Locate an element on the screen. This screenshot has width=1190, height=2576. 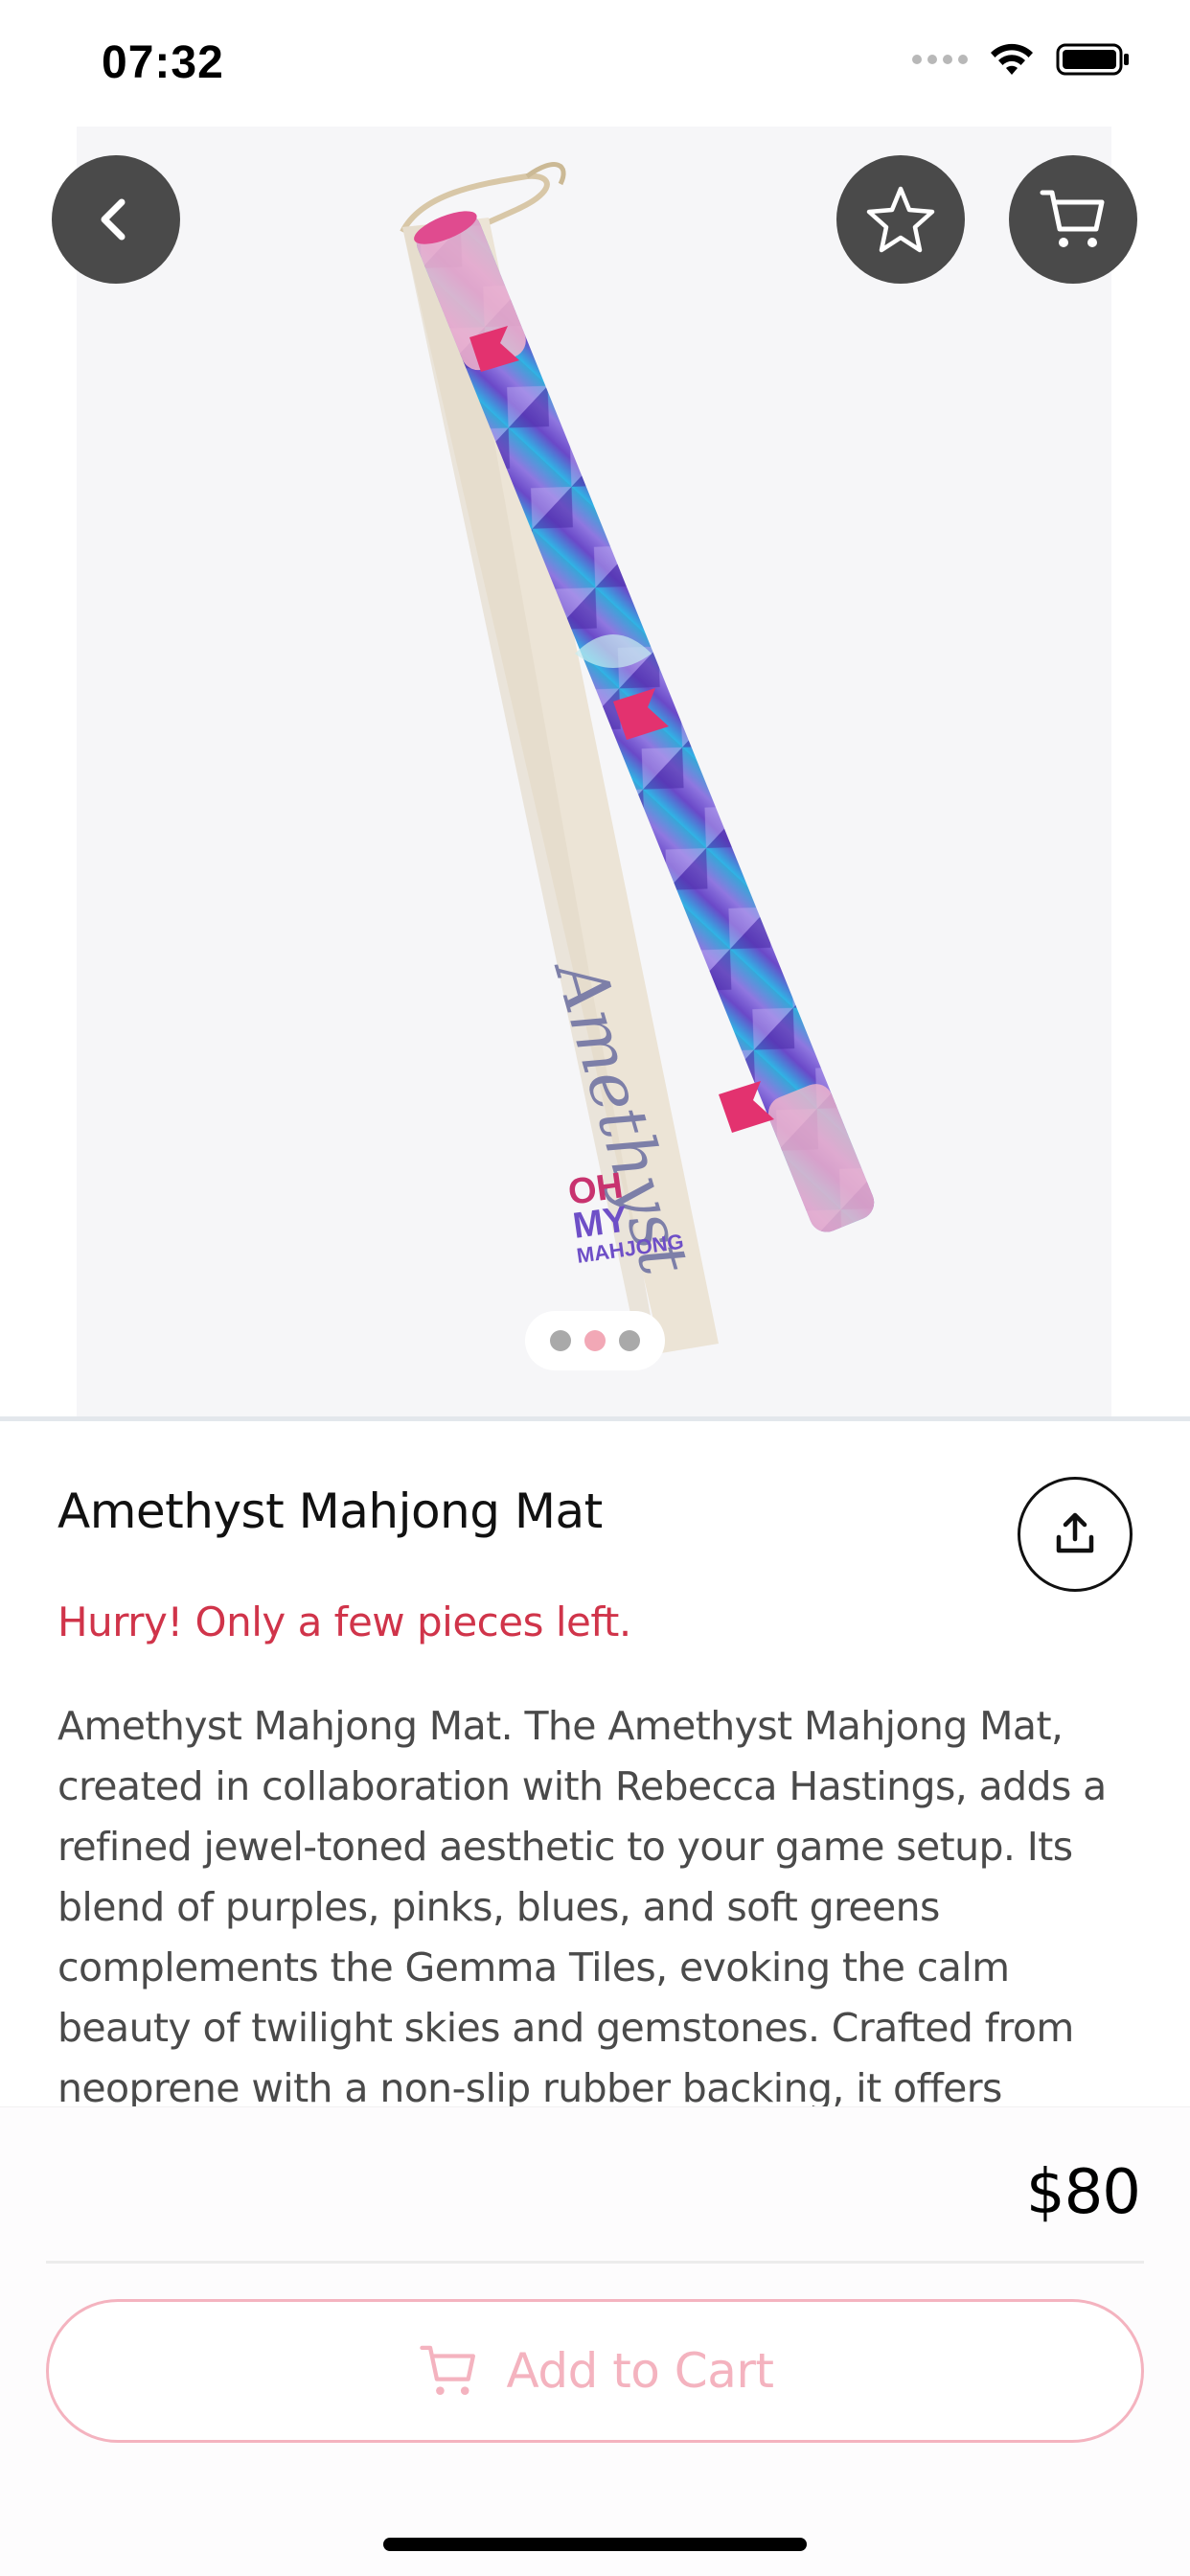
stock-warning: Hurry! Only a few pieces left. is located at coordinates (344, 1621).